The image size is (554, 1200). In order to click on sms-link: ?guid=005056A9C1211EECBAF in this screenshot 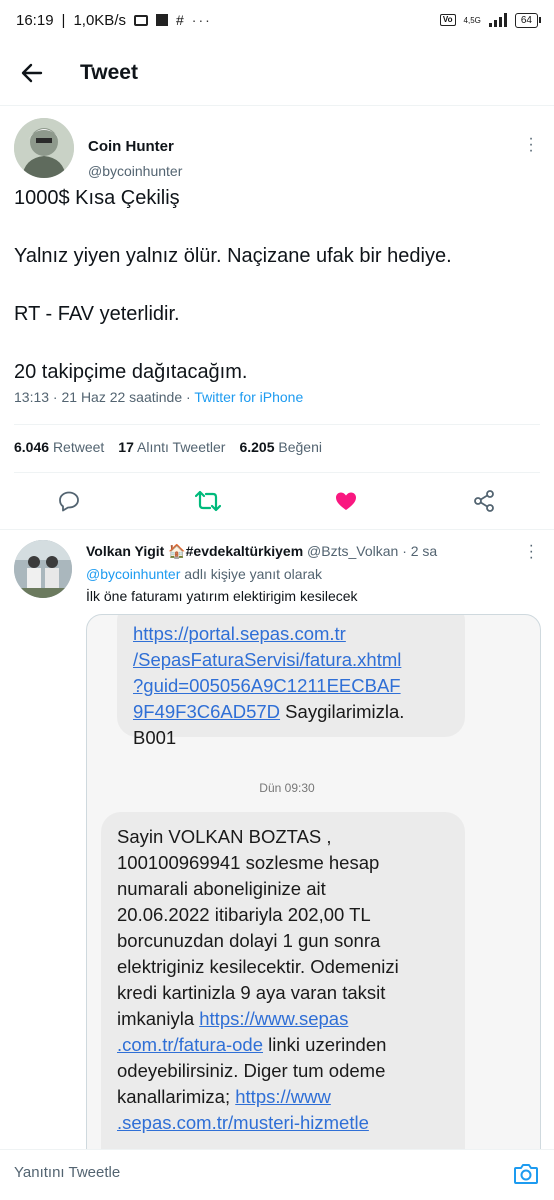, I will do `click(267, 685)`.